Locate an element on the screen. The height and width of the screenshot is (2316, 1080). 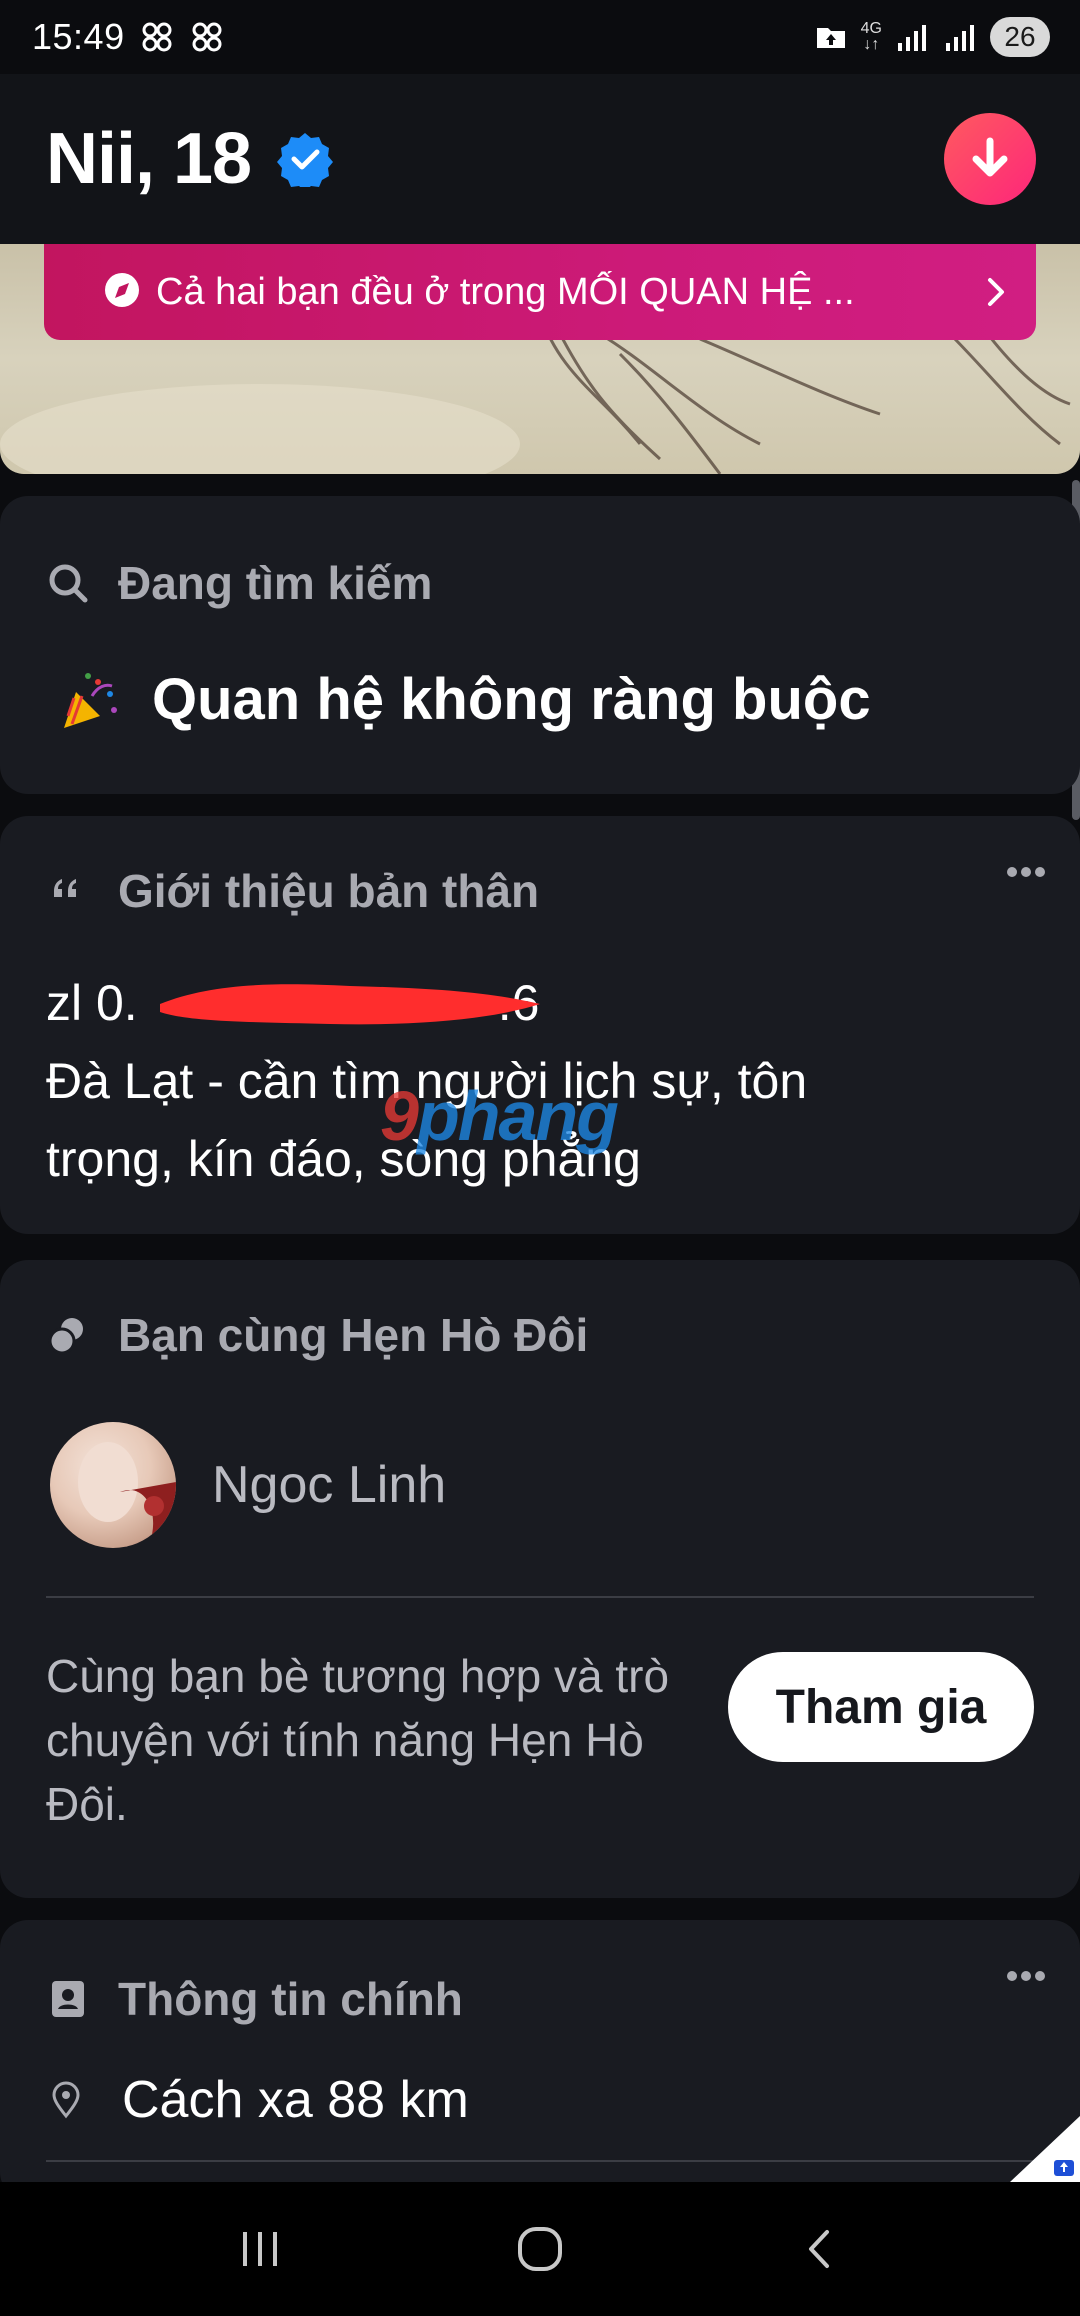
location-pin-icon is located at coordinates (66, 2100).